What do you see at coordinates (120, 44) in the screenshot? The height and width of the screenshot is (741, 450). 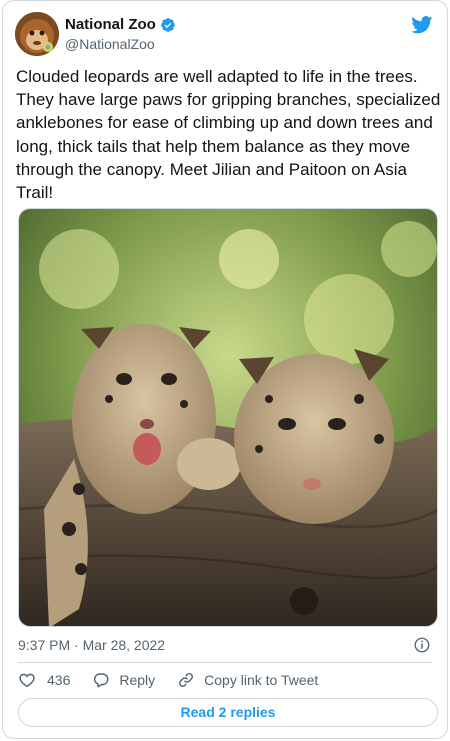 I see `account-handle: @NationalZoo` at bounding box center [120, 44].